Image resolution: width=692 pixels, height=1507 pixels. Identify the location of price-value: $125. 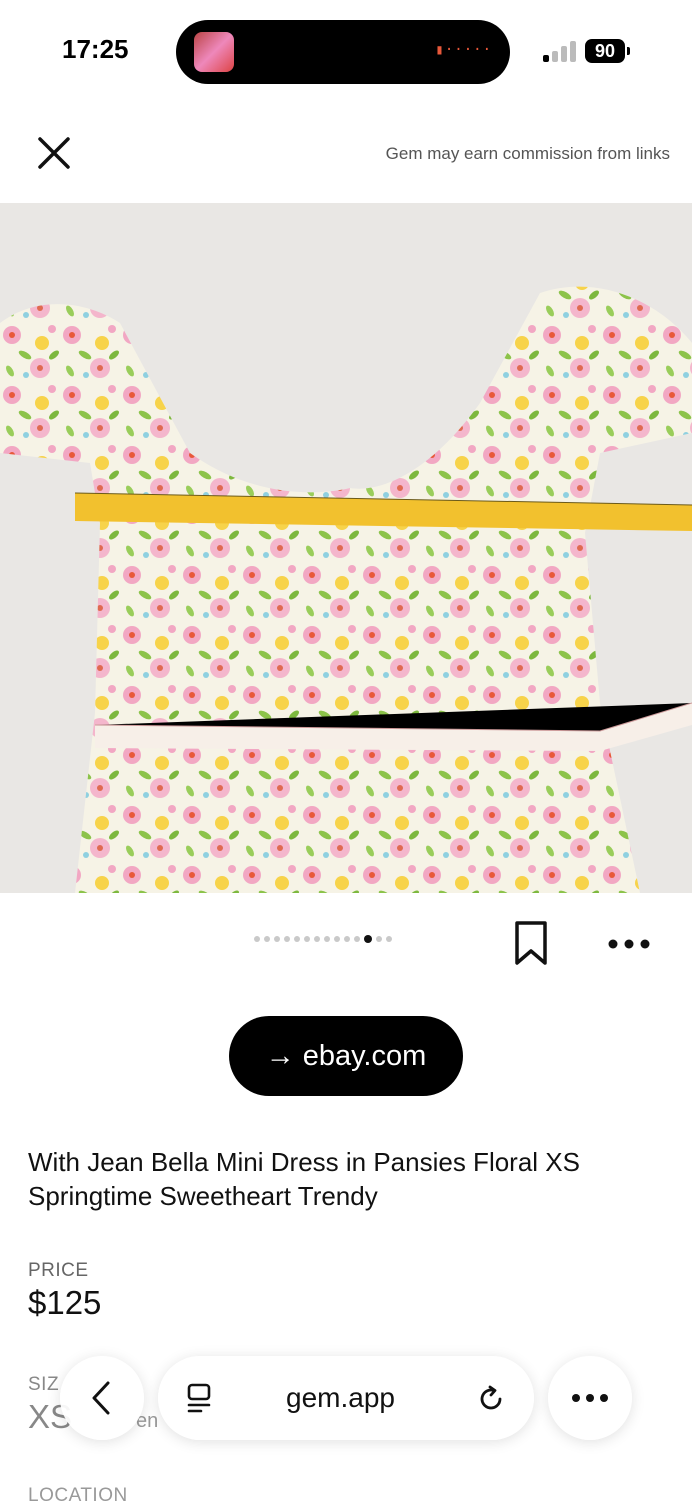
(65, 1302).